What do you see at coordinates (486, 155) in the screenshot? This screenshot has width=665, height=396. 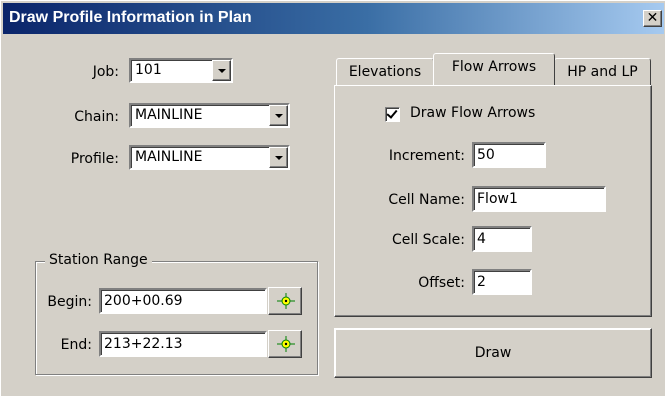 I see `increment-value: 50` at bounding box center [486, 155].